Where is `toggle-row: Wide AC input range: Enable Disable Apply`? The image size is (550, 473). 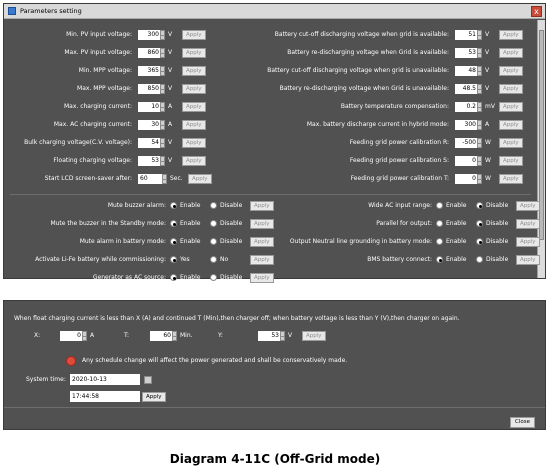
toggle-row: Wide AC input range: Enable Disable Apply is located at coordinates (407, 205).